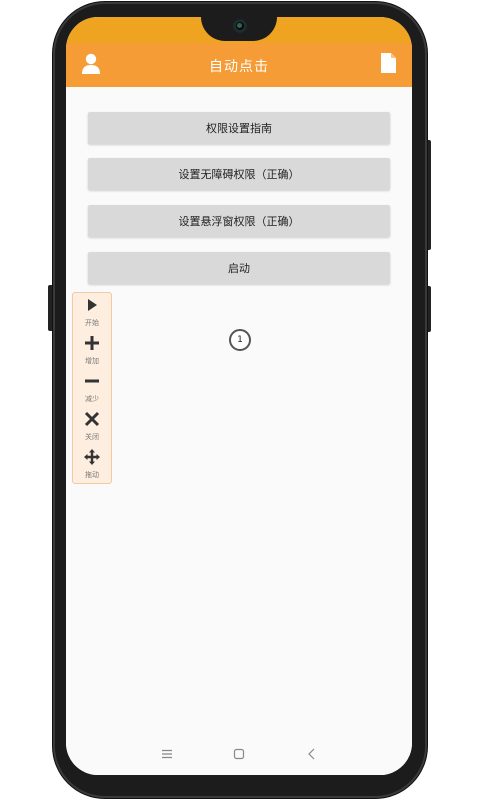 The image size is (480, 800). Describe the element at coordinates (92, 419) in the screenshot. I see `close-icon` at that location.